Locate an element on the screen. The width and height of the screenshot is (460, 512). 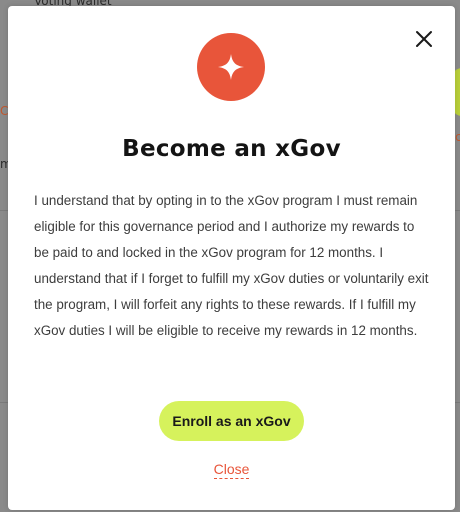
background-edge-right-text: c is located at coordinates (457, 137).